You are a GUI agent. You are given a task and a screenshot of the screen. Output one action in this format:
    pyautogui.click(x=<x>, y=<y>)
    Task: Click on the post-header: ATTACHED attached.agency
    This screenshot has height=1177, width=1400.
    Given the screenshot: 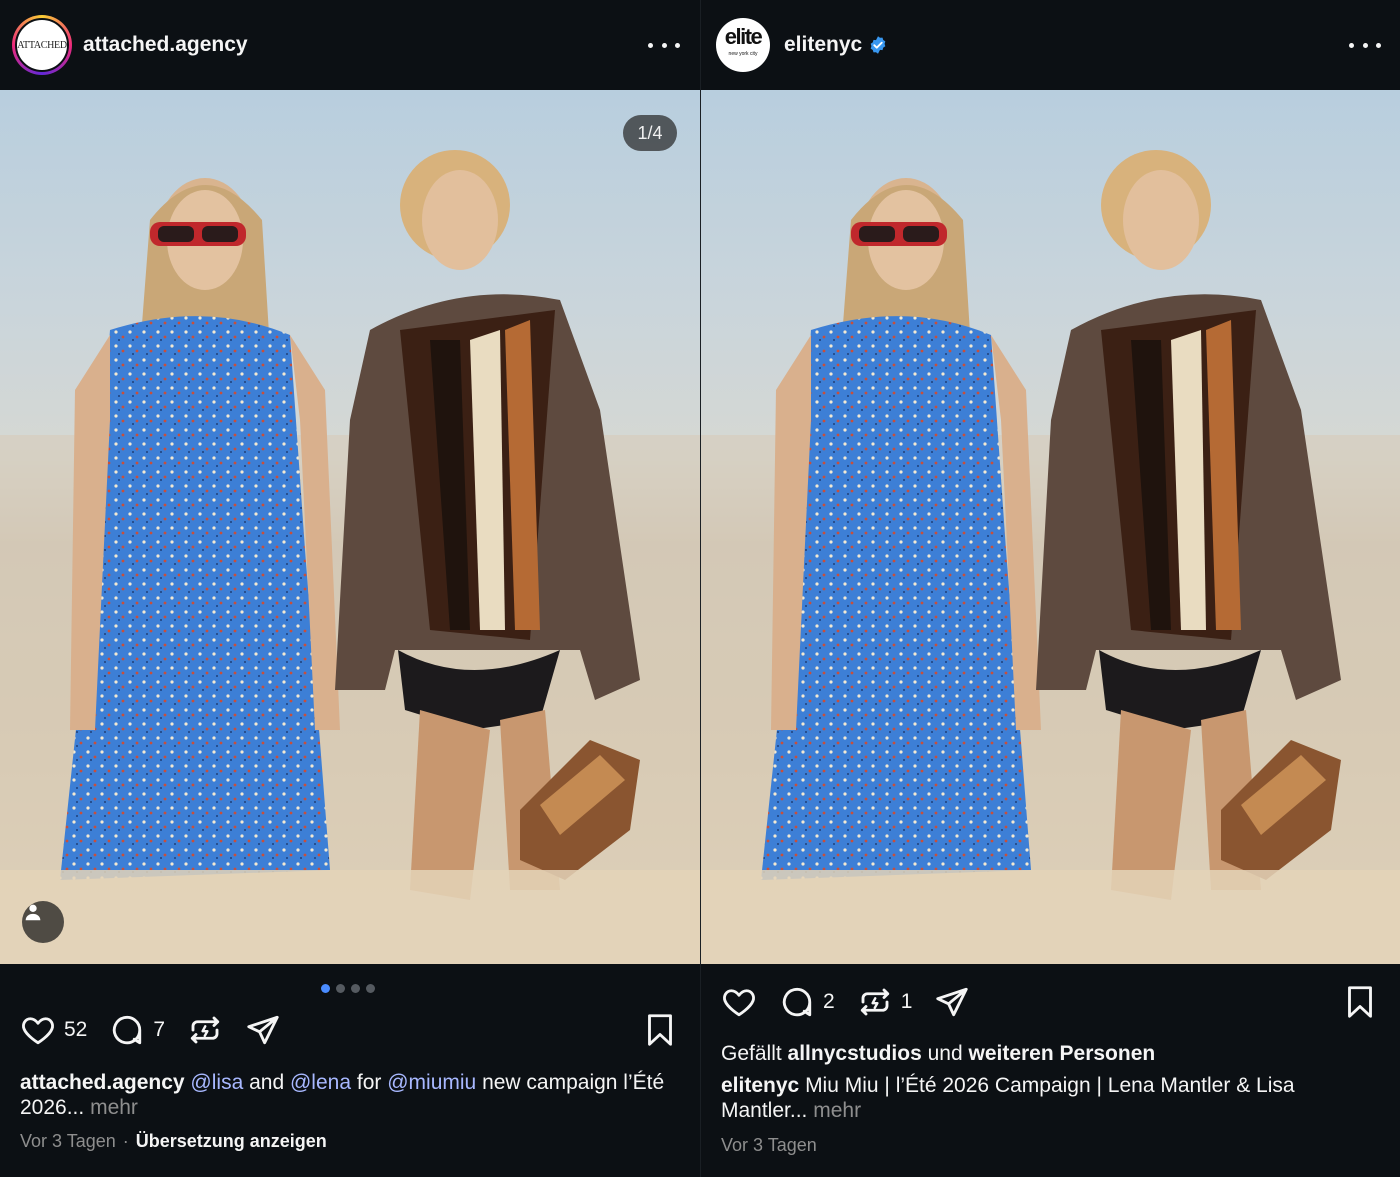 What is the action you would take?
    pyautogui.click(x=350, y=45)
    